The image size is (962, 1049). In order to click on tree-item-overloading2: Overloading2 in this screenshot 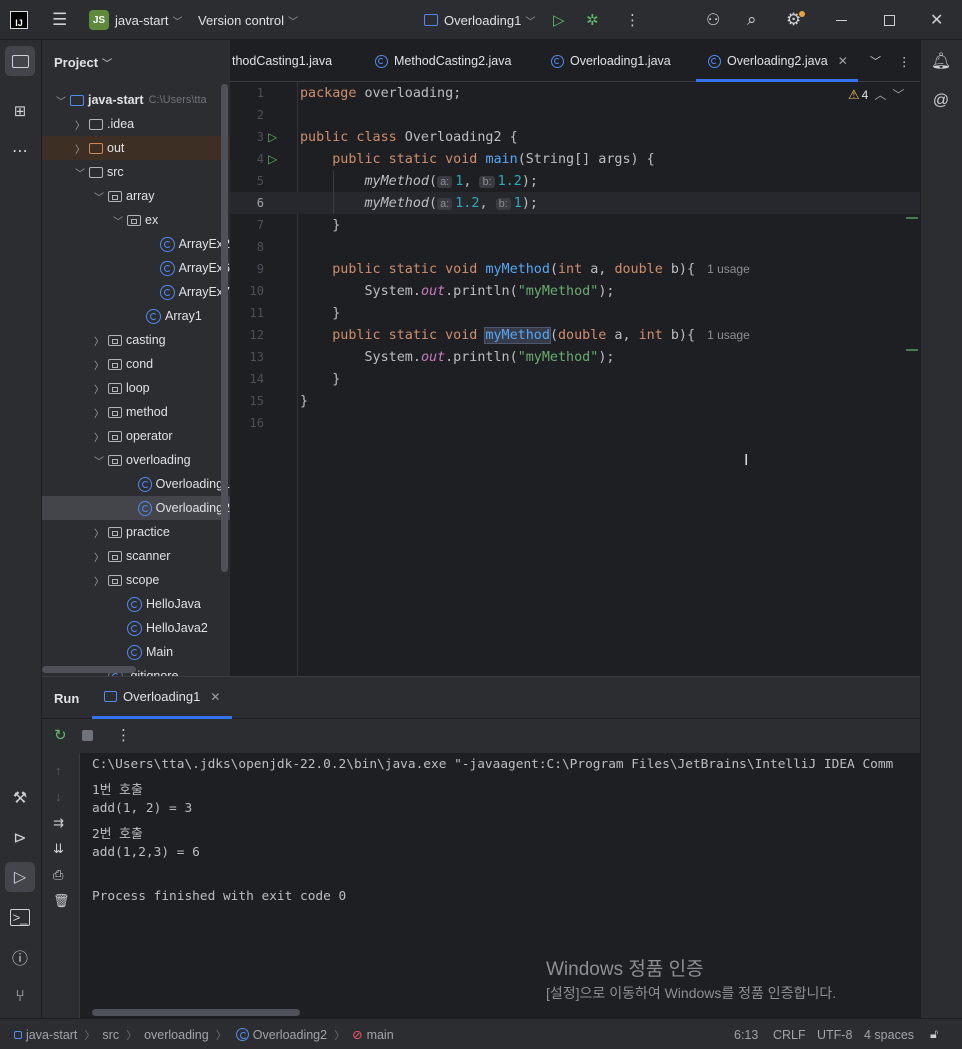, I will do `click(136, 508)`.